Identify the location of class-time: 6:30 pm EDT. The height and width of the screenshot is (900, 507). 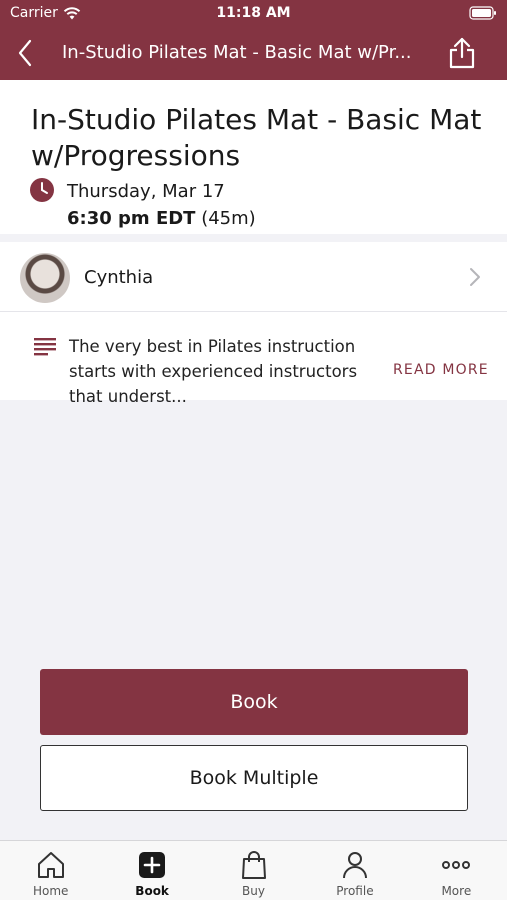
(131, 218).